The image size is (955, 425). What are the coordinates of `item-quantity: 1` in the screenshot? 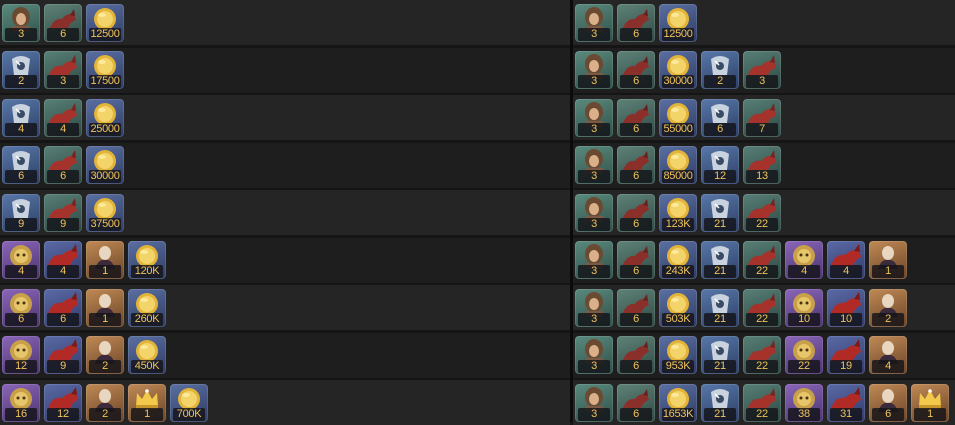 It's located at (105, 271).